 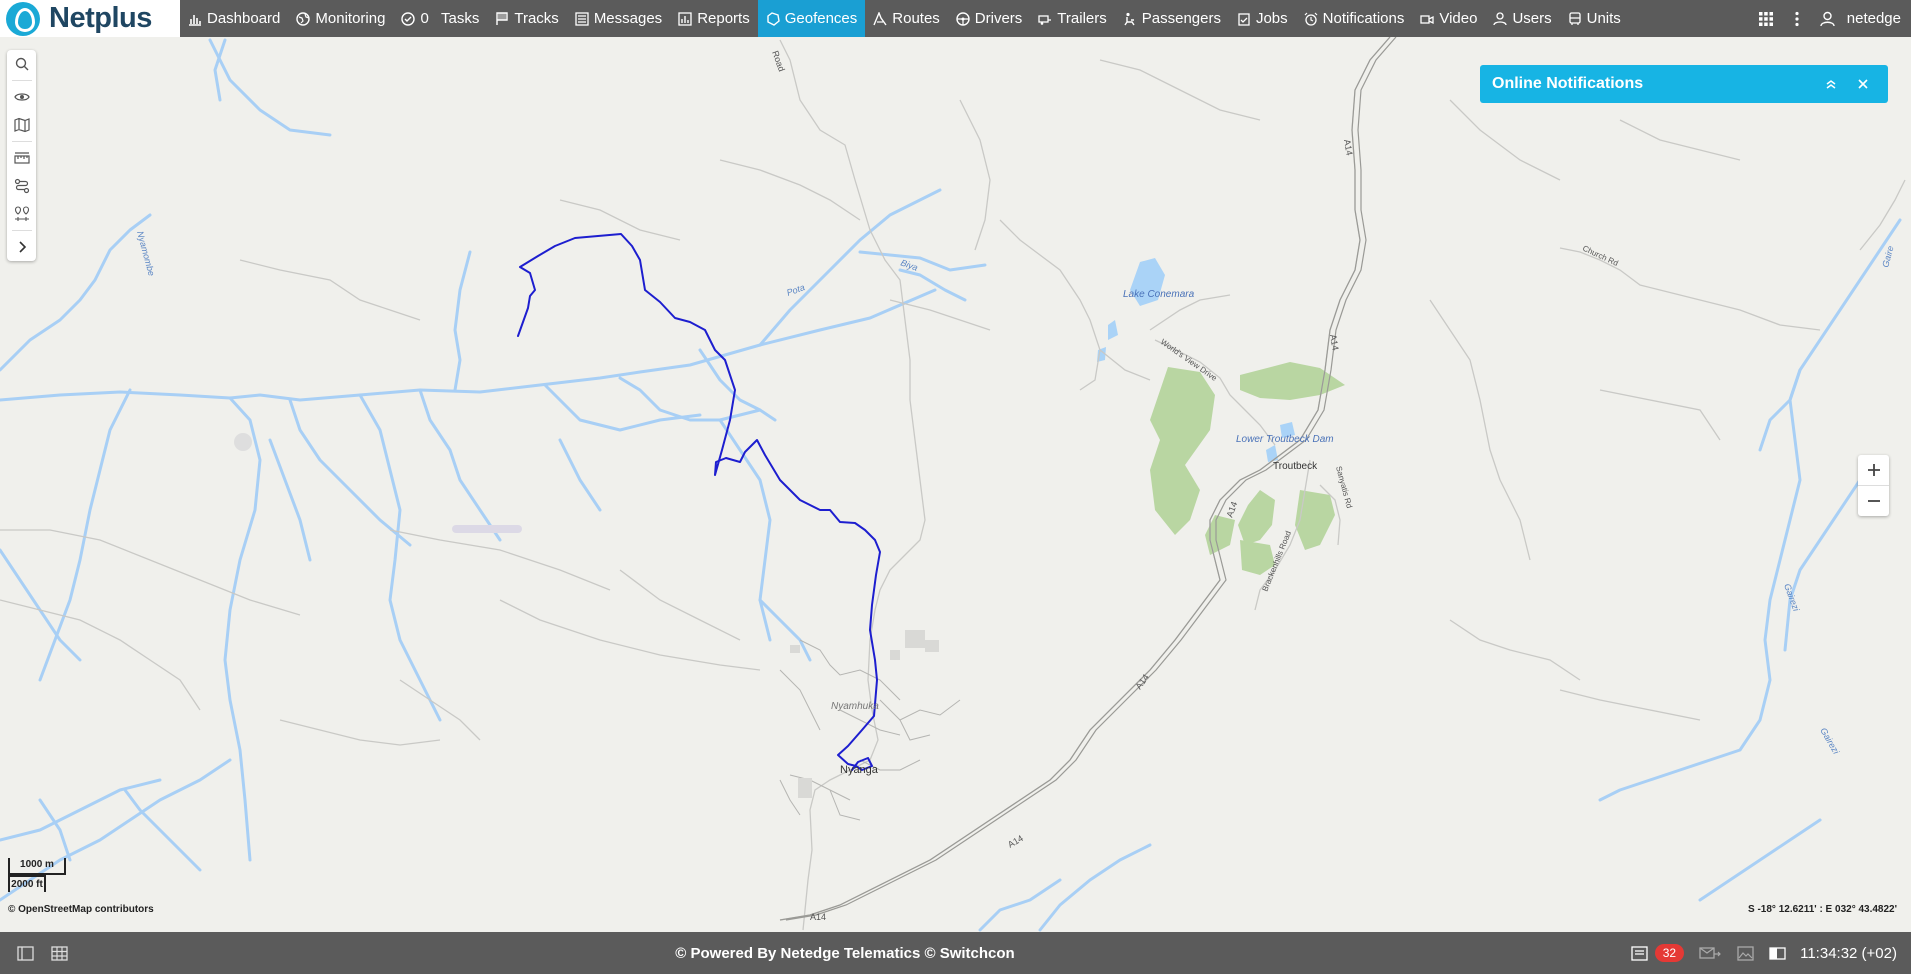 What do you see at coordinates (502, 18) in the screenshot?
I see `flag-icon` at bounding box center [502, 18].